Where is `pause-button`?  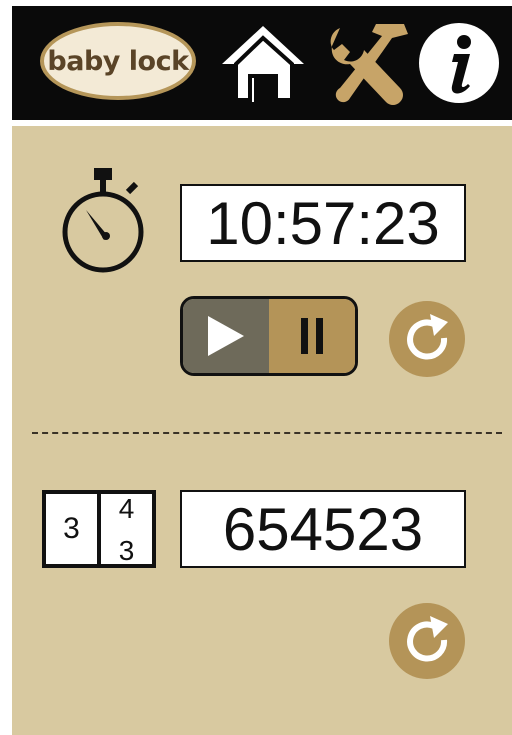 pause-button is located at coordinates (312, 336).